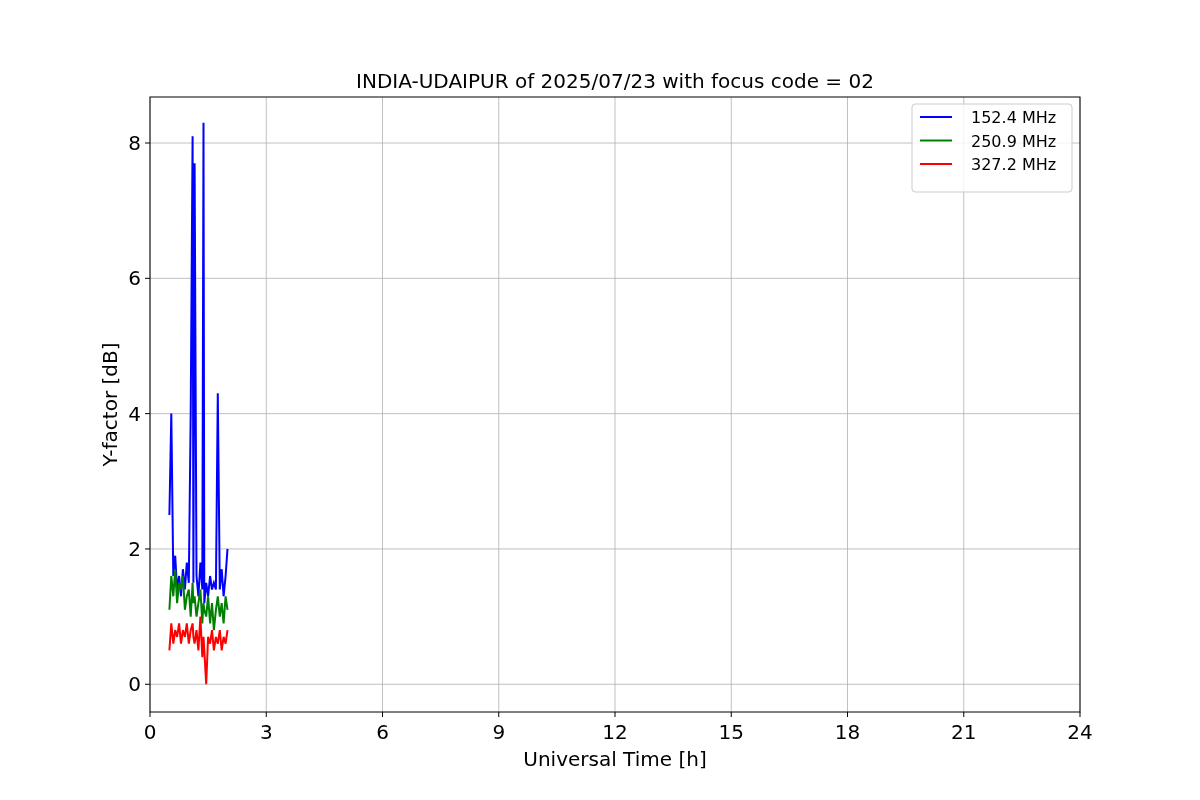  Describe the element at coordinates (847, 732) in the screenshot. I see `x-tick-label: 18` at that location.